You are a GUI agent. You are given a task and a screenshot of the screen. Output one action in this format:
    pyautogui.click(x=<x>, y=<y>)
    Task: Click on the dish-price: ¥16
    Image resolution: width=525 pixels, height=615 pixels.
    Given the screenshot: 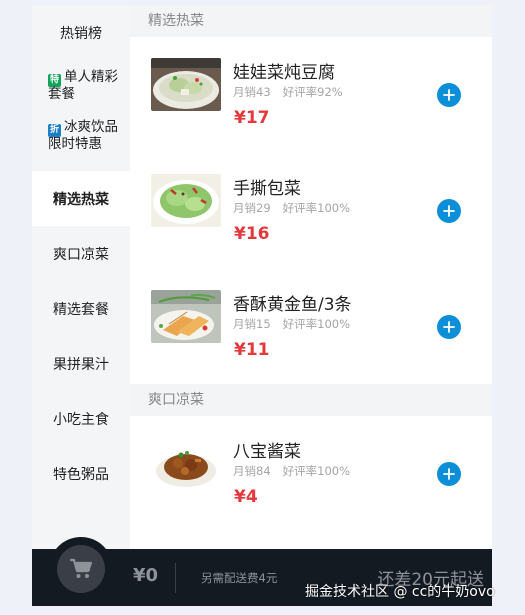 What is the action you would take?
    pyautogui.click(x=252, y=234)
    